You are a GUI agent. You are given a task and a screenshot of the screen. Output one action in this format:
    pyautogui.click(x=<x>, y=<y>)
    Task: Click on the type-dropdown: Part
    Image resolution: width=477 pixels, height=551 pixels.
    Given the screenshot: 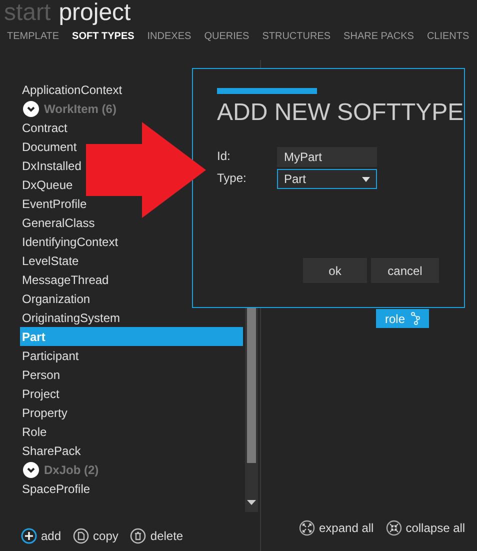 What is the action you would take?
    pyautogui.click(x=327, y=179)
    